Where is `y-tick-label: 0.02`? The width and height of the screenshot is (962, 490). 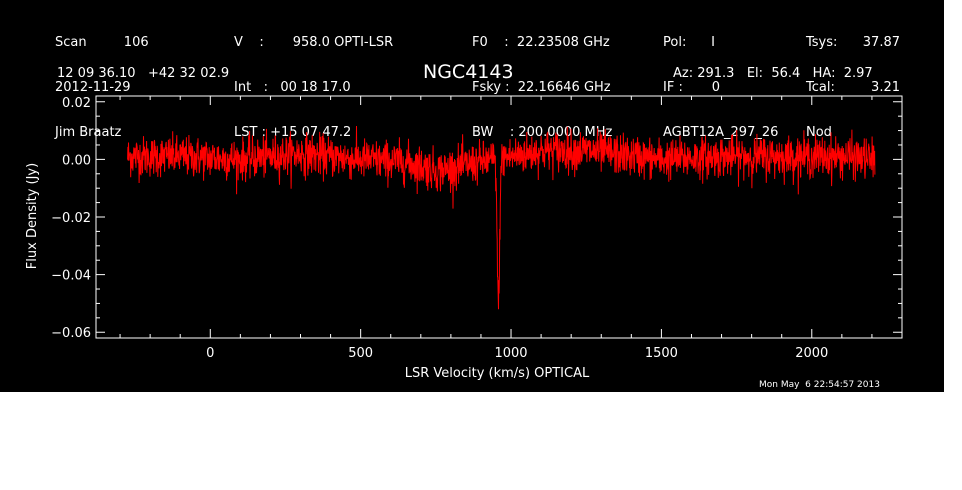
y-tick-label: 0.02 is located at coordinates (76, 103).